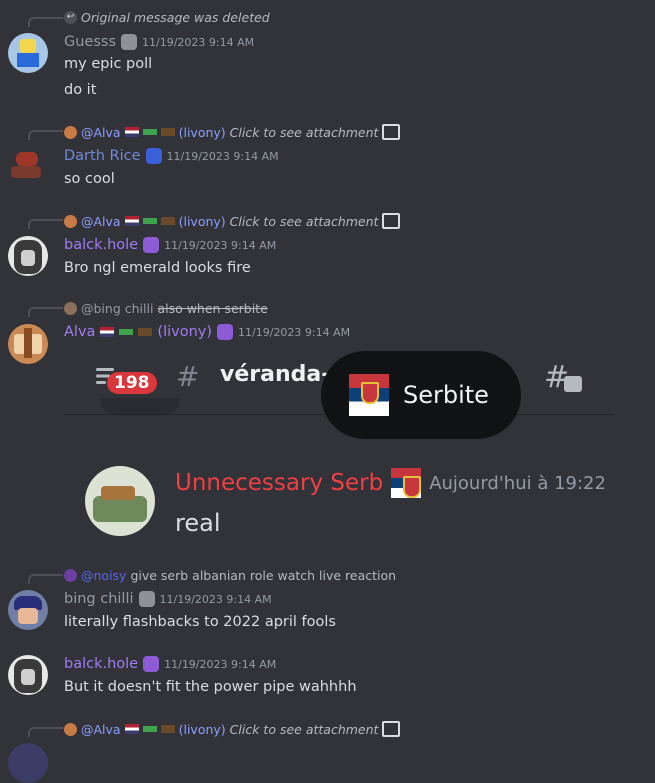 The height and width of the screenshot is (783, 655). I want to click on reply-arrow-icon: ↩, so click(70, 17).